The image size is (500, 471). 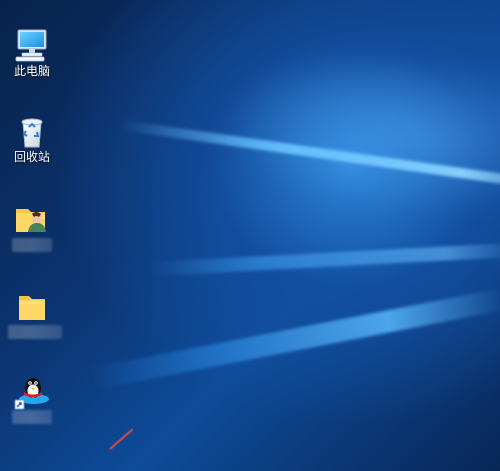 I want to click on wallpaper-light-beam, so click(x=324, y=259).